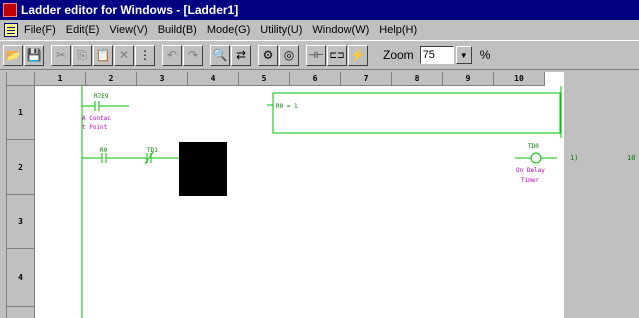 The height and width of the screenshot is (318, 639). Describe the element at coordinates (319, 10) in the screenshot. I see `title-bar: Ladder editor for Windows - [Ladder1]` at that location.